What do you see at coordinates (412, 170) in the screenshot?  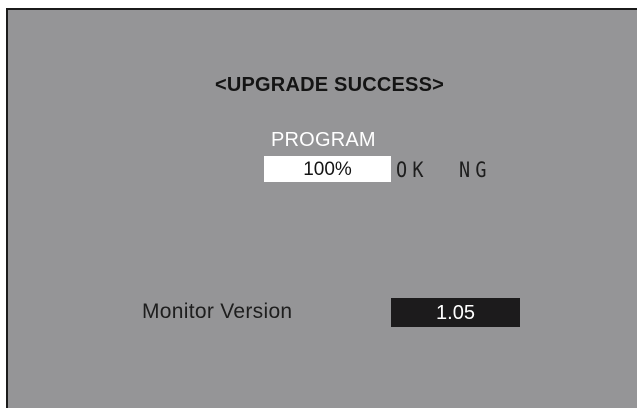 I see `status-ok-label: OK` at bounding box center [412, 170].